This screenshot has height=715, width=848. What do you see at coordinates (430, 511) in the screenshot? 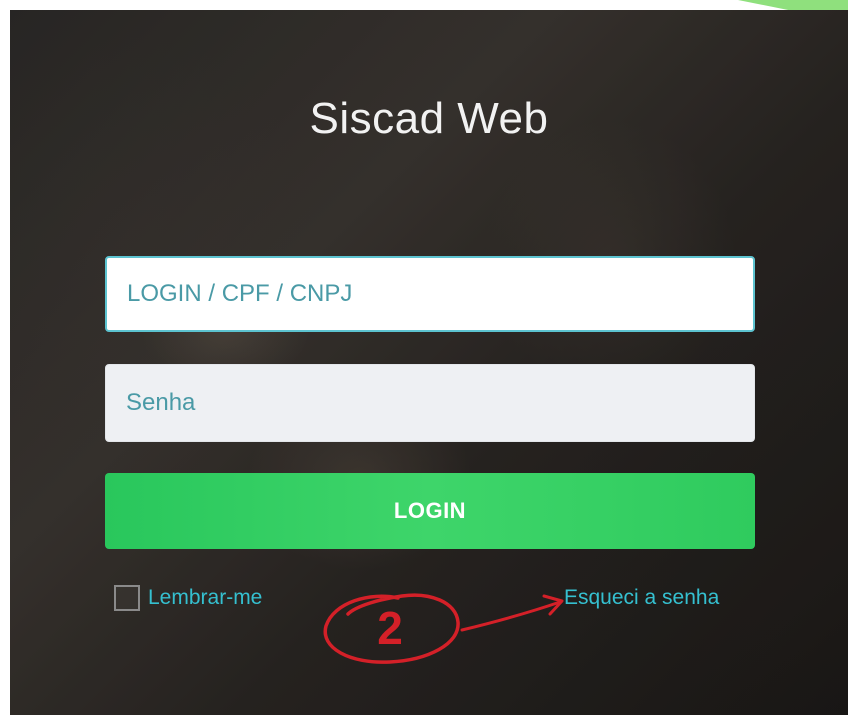
I see `login-button: LOGIN` at bounding box center [430, 511].